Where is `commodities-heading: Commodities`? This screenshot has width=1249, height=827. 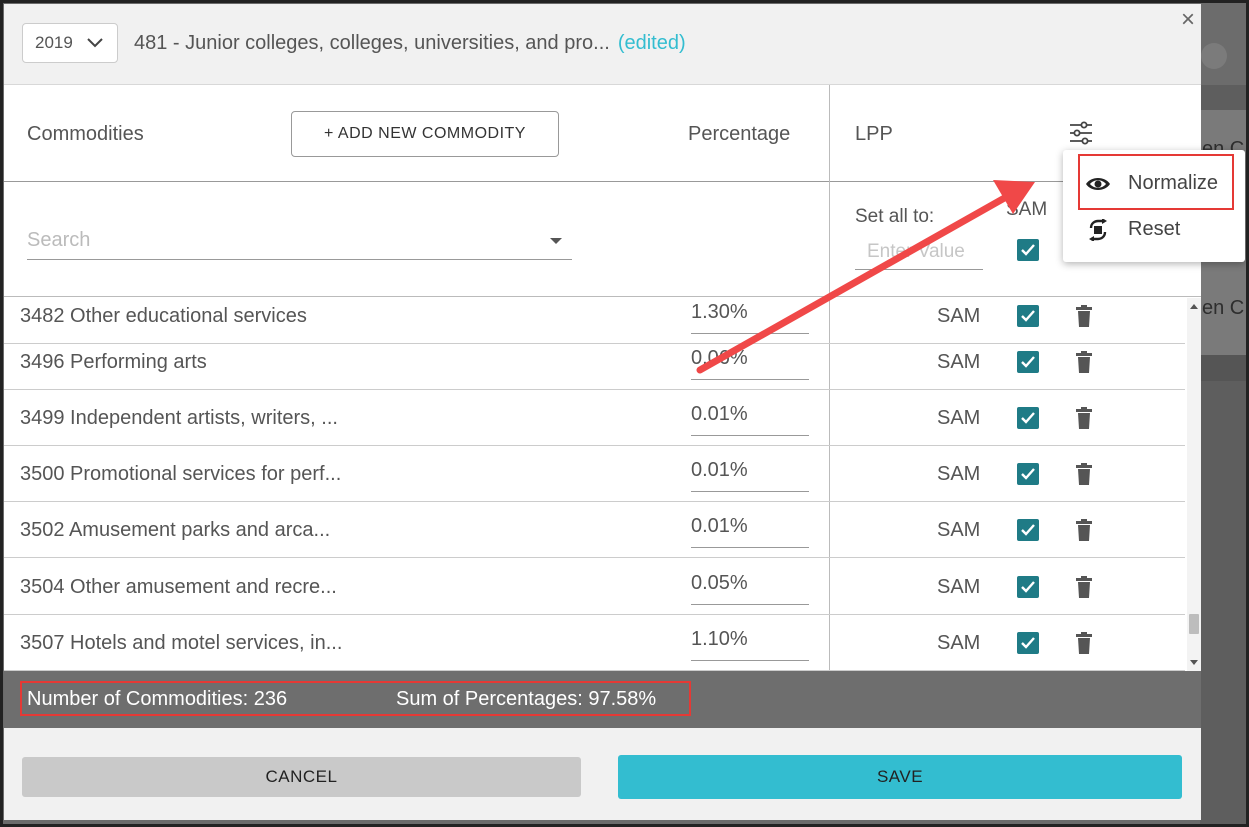 commodities-heading: Commodities is located at coordinates (85, 134).